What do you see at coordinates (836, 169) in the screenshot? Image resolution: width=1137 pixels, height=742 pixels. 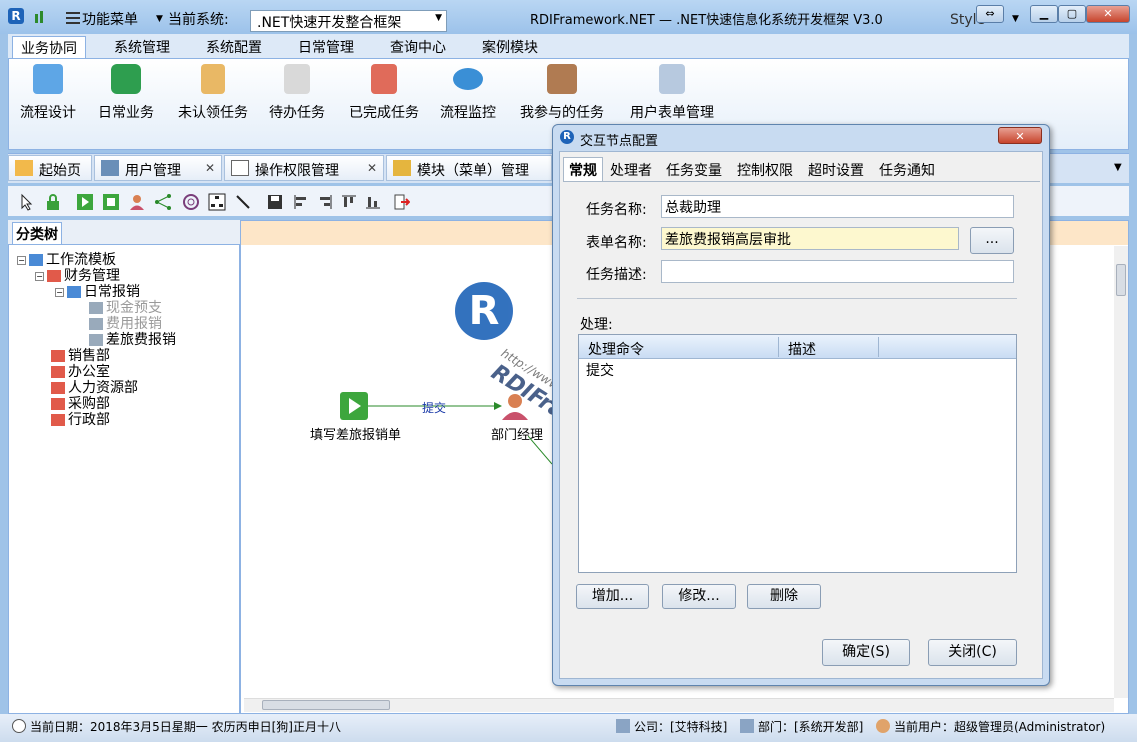 I see `tab-timeout-settings: 超时设置` at bounding box center [836, 169].